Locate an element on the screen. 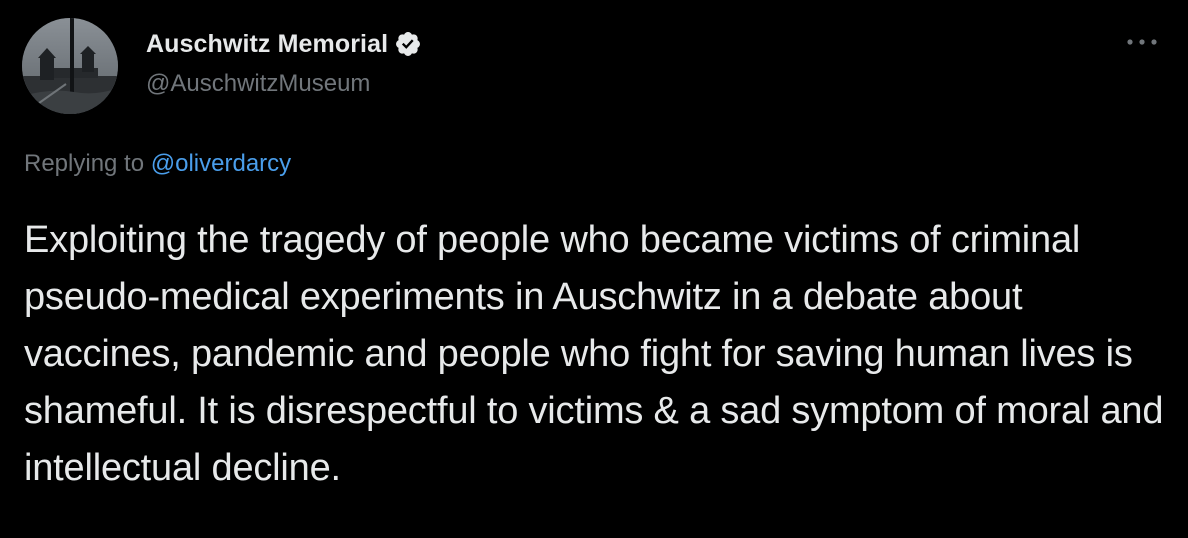  more-options-icon is located at coordinates (1142, 42).